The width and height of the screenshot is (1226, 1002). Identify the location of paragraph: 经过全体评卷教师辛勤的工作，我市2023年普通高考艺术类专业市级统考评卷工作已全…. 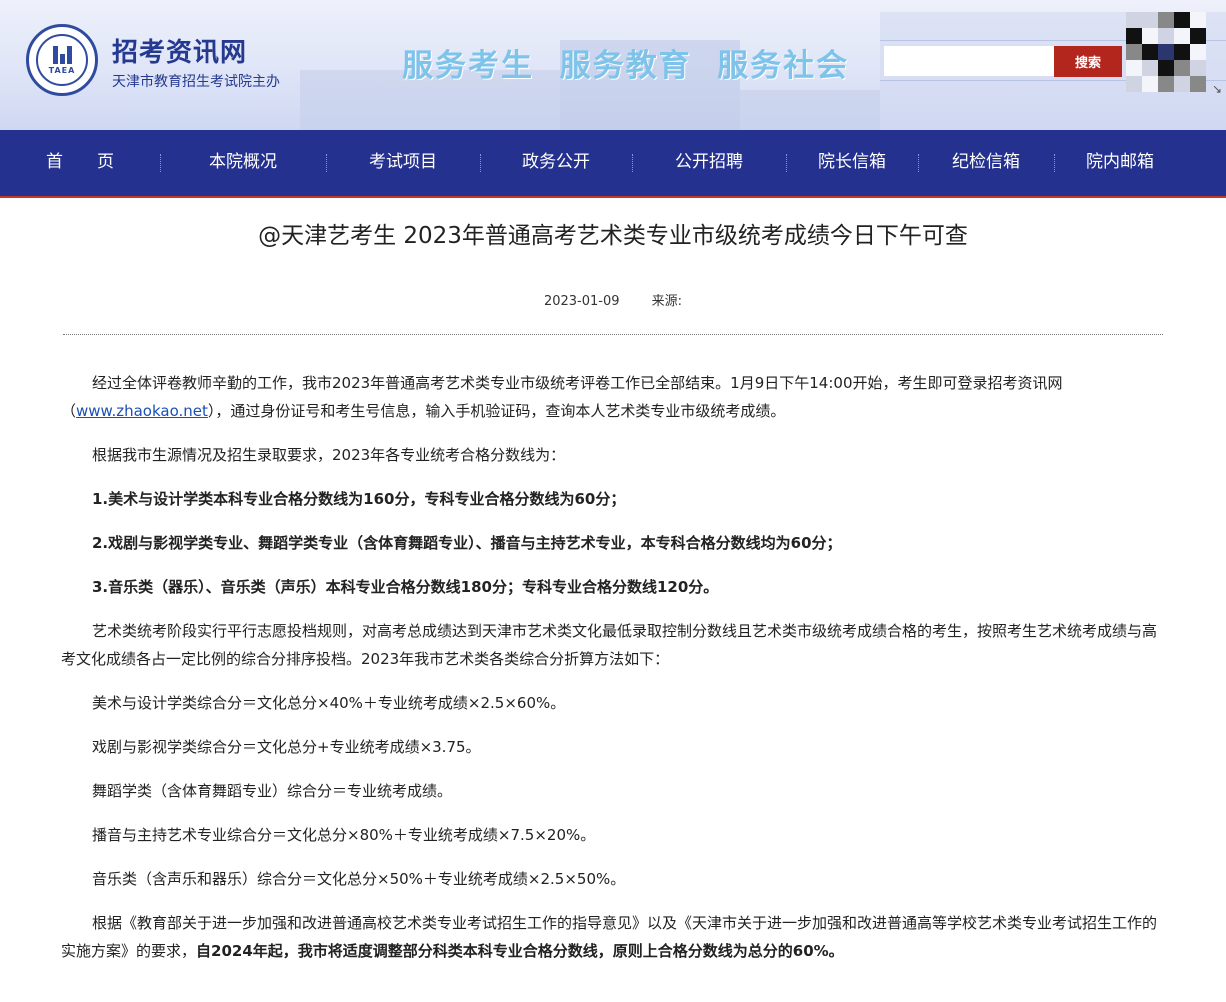
(613, 397).